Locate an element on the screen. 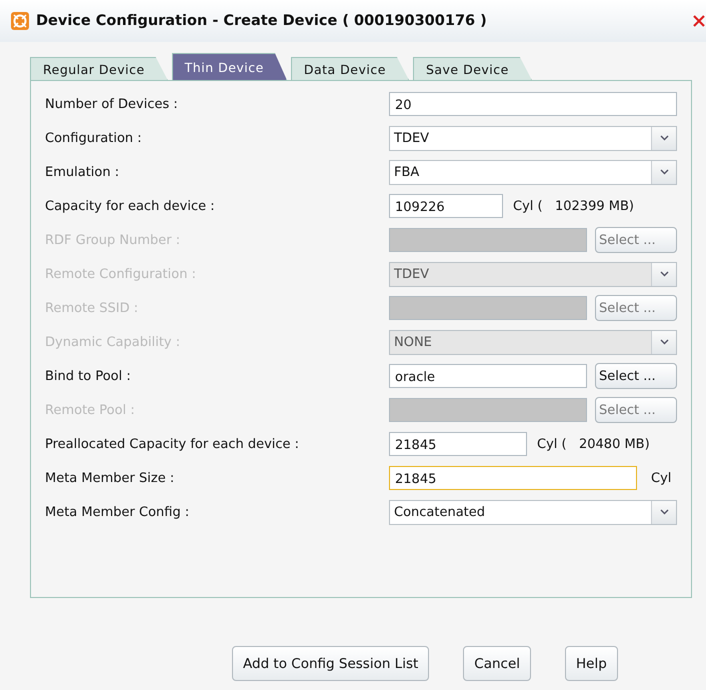  field-label: Configuration : is located at coordinates (94, 138).